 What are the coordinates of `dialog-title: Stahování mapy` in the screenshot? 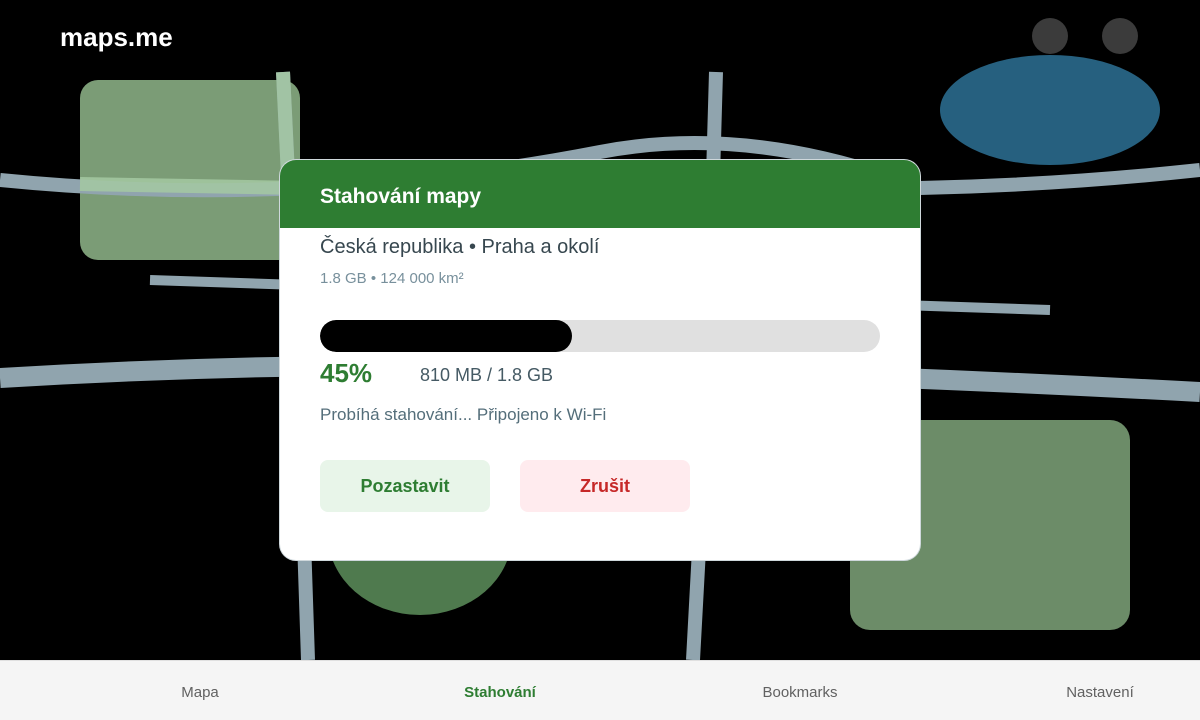 It's located at (401, 196).